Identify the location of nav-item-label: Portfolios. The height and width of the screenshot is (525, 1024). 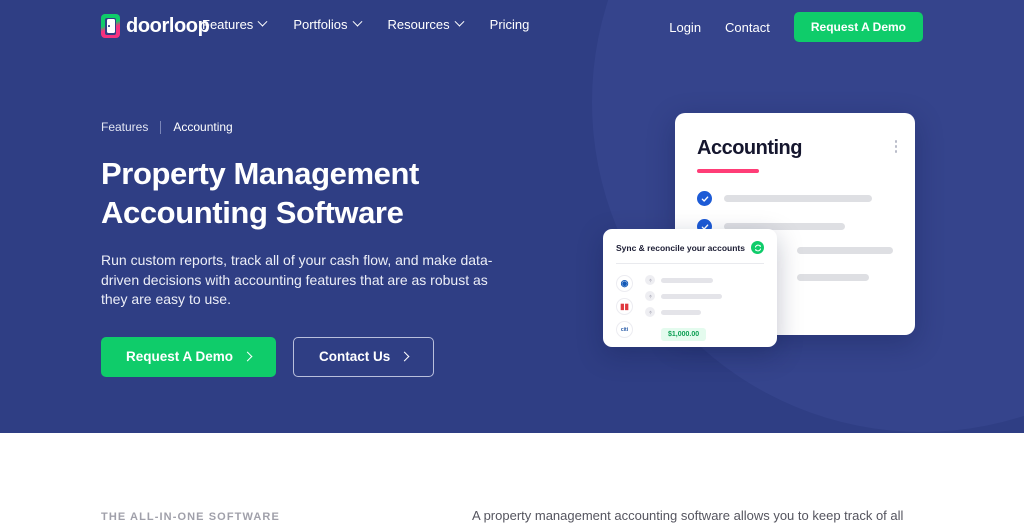
(320, 24).